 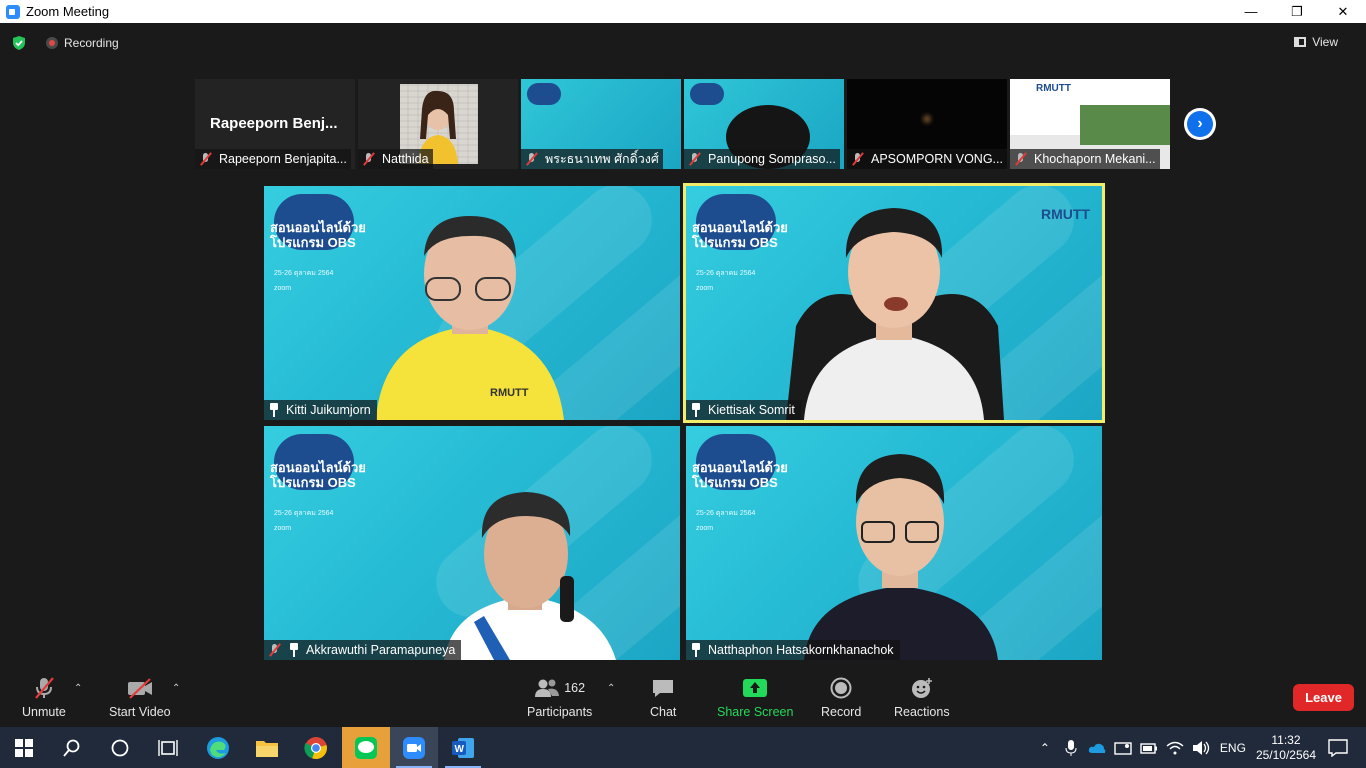 I want to click on next-page-button: ›, so click(x=1200, y=124).